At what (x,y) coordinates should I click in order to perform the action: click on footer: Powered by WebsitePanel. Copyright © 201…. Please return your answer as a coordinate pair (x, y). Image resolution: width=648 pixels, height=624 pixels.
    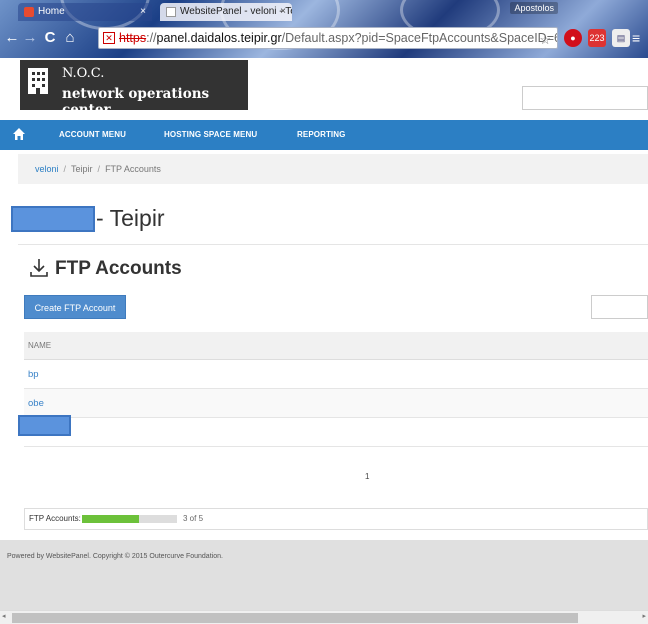
    Looking at the image, I should click on (324, 575).